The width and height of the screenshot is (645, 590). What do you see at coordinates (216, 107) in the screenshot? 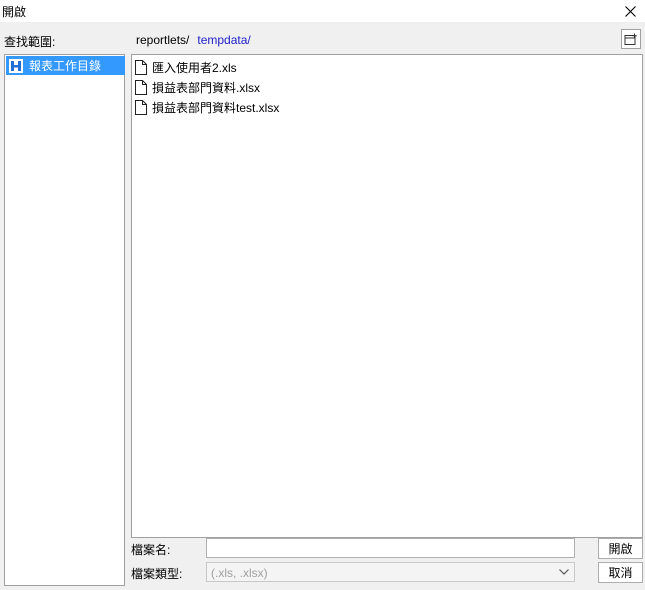
I see `file-name: 損益表部門資料test.xlsx` at bounding box center [216, 107].